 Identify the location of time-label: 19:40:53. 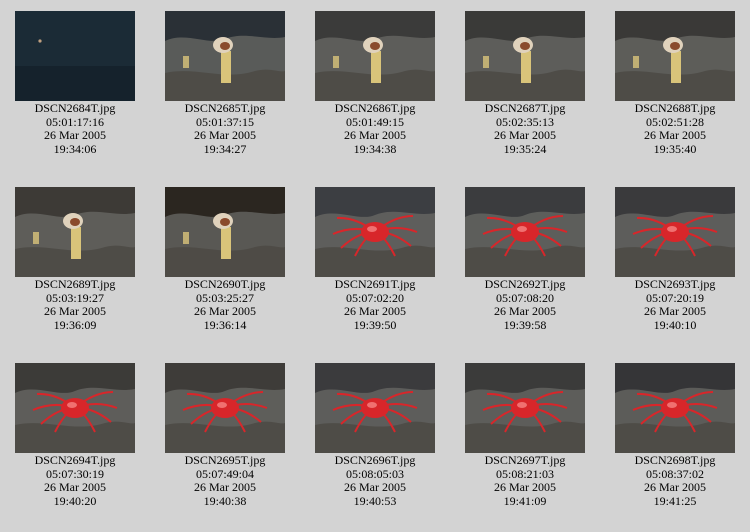
(375, 500).